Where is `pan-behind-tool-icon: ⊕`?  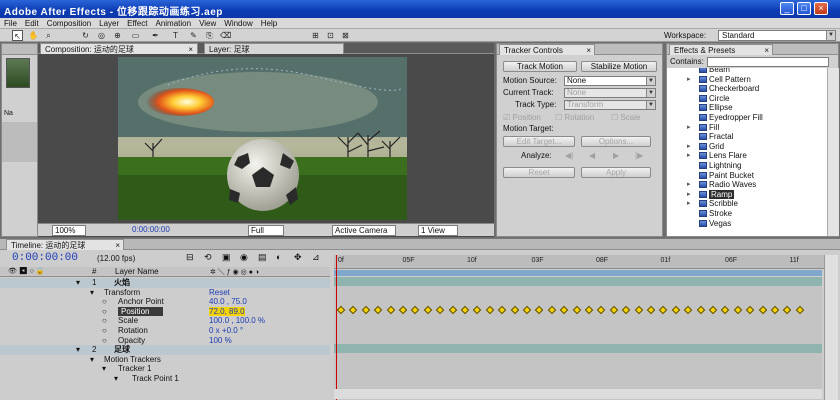 pan-behind-tool-icon: ⊕ is located at coordinates (117, 35).